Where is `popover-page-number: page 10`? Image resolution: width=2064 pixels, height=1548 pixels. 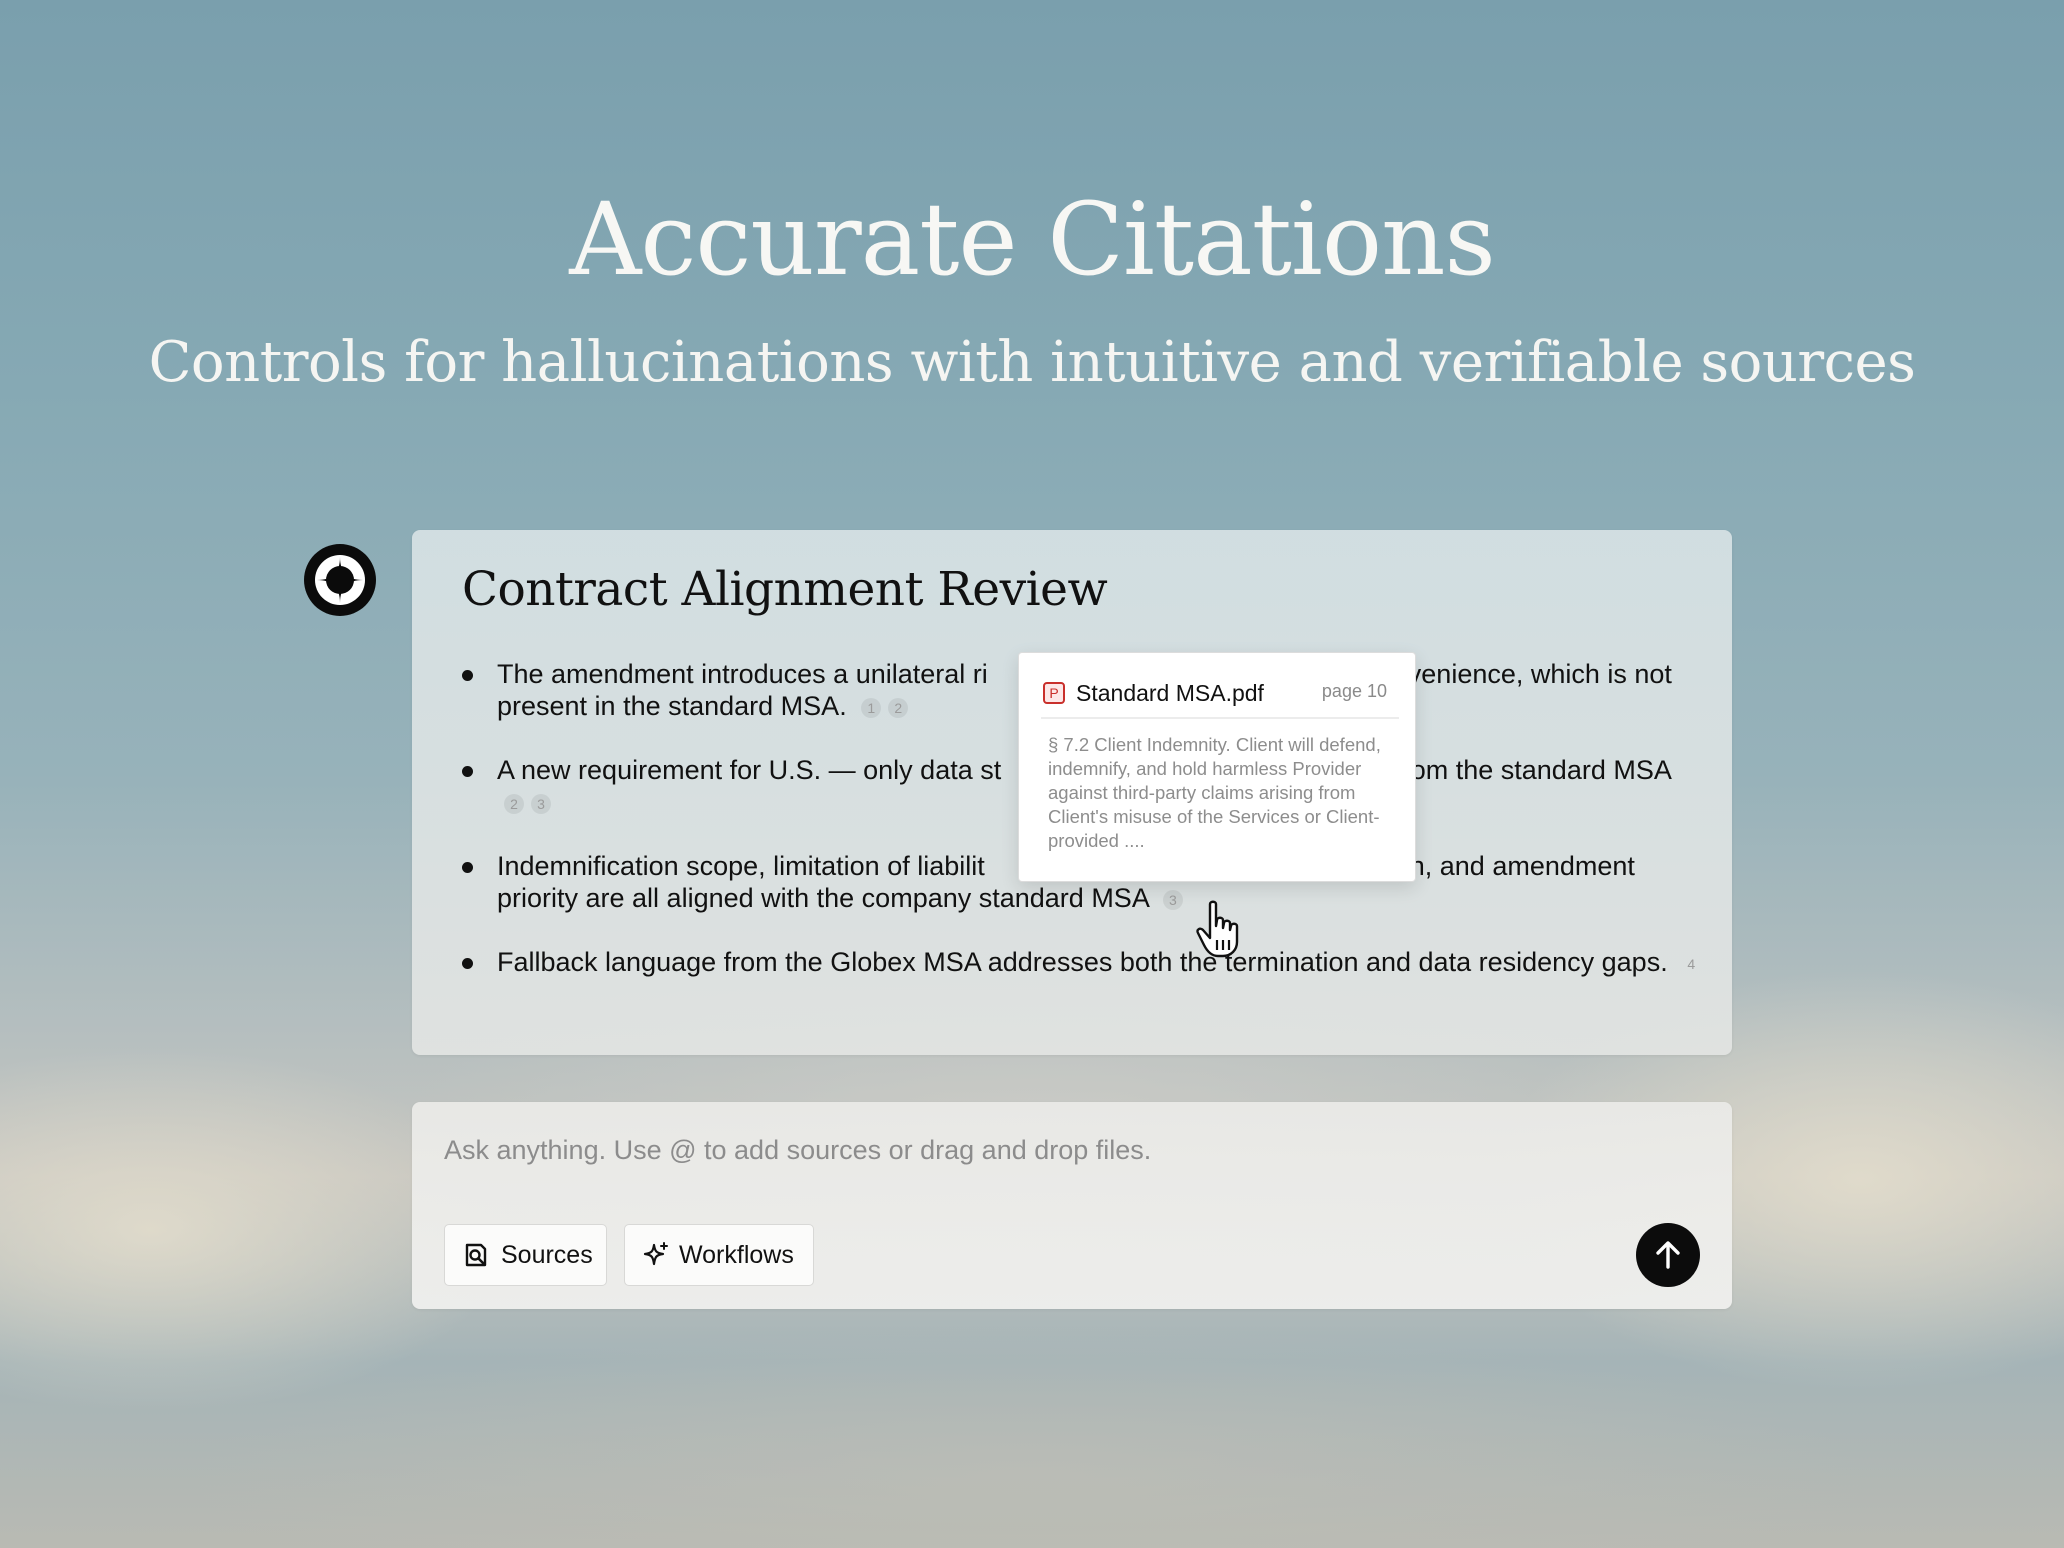 popover-page-number: page 10 is located at coordinates (1354, 691).